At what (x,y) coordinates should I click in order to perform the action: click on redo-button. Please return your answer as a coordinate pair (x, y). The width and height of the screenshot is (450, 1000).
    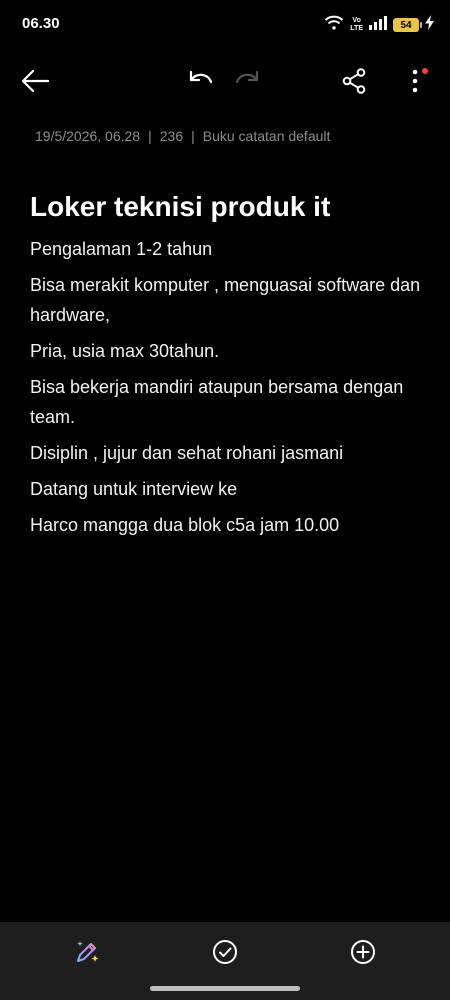
    Looking at the image, I should click on (247, 83).